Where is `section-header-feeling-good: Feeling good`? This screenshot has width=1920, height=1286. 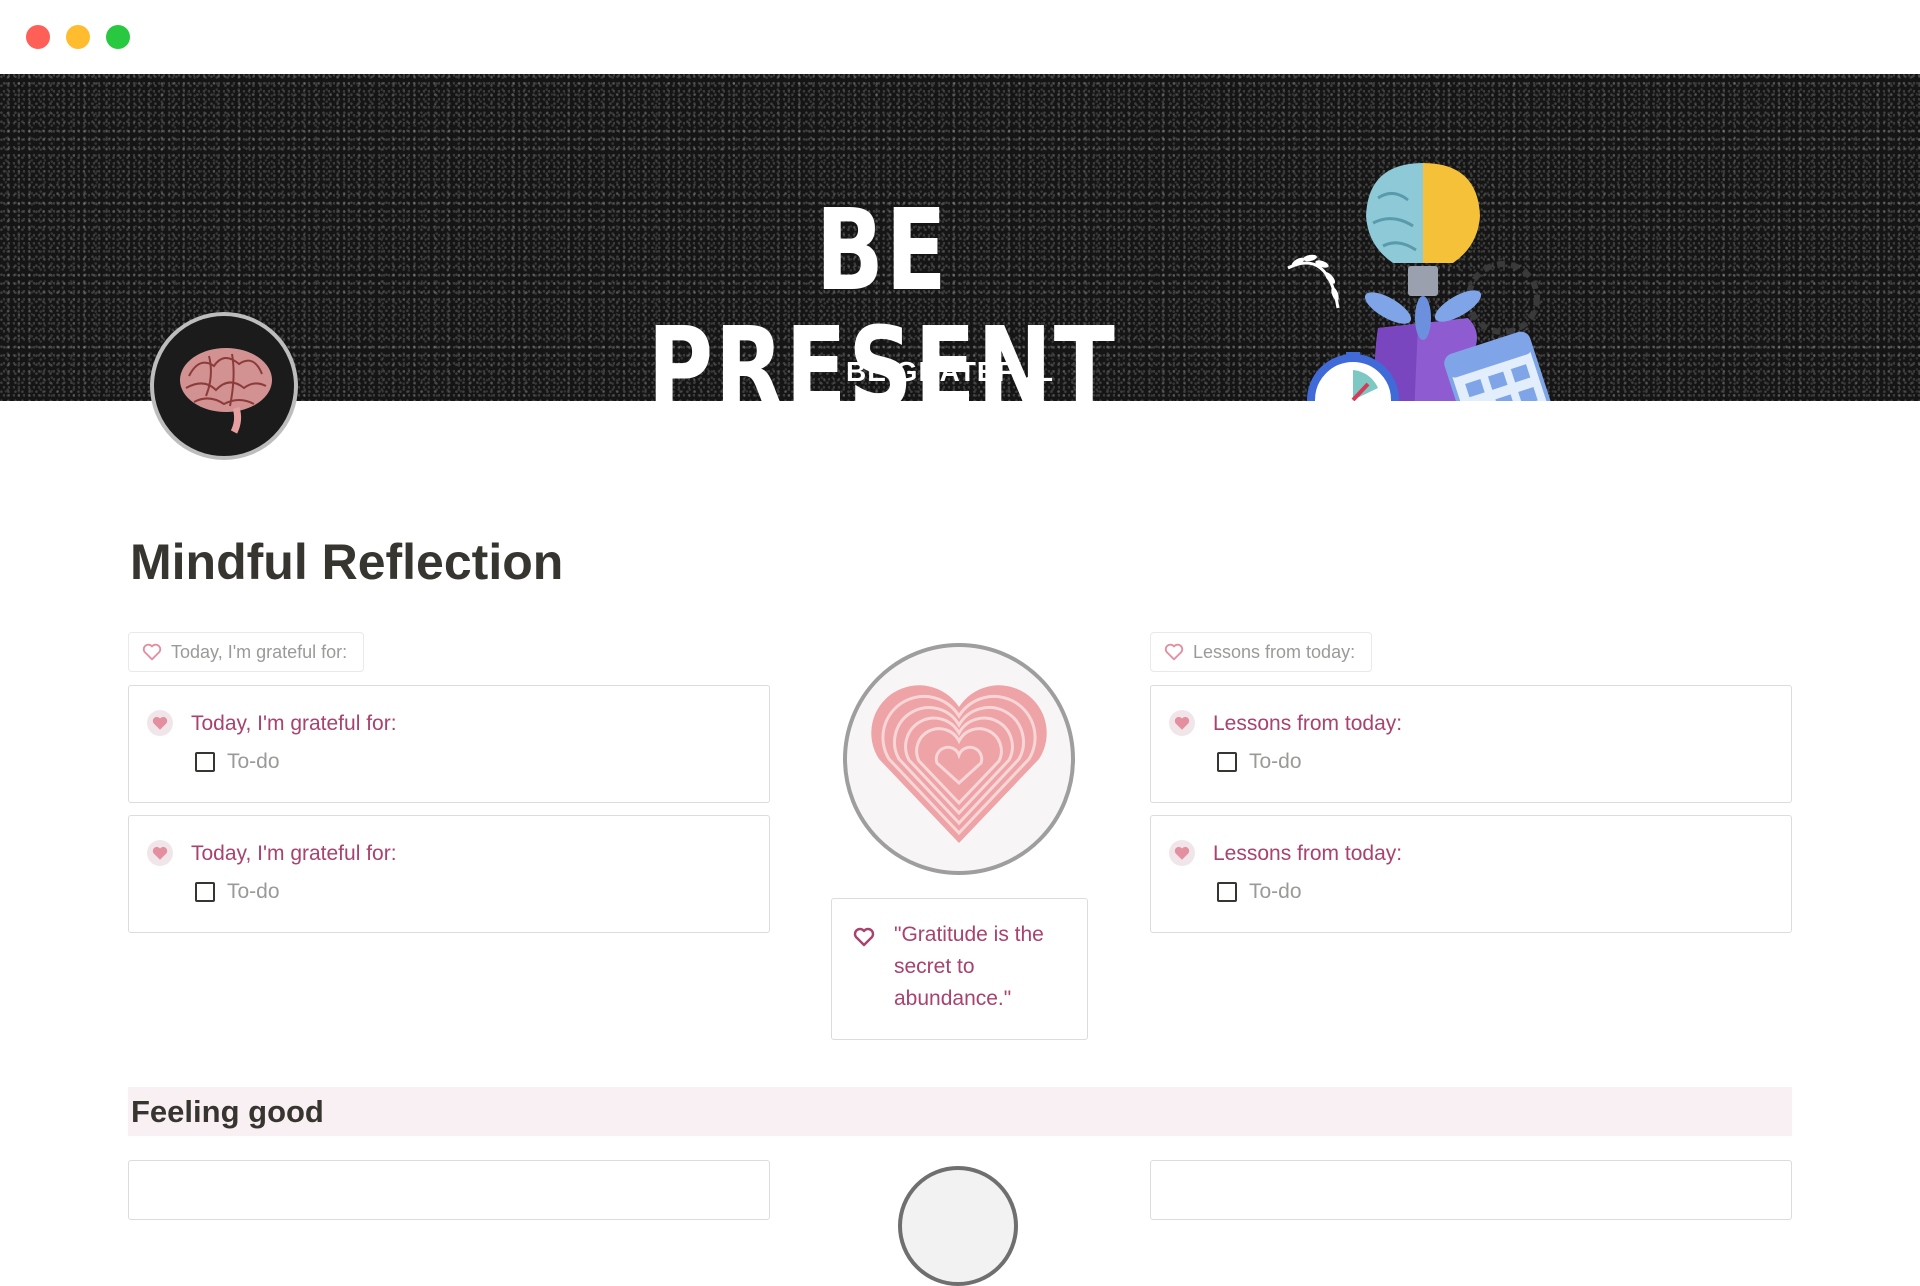 section-header-feeling-good: Feeling good is located at coordinates (960, 1111).